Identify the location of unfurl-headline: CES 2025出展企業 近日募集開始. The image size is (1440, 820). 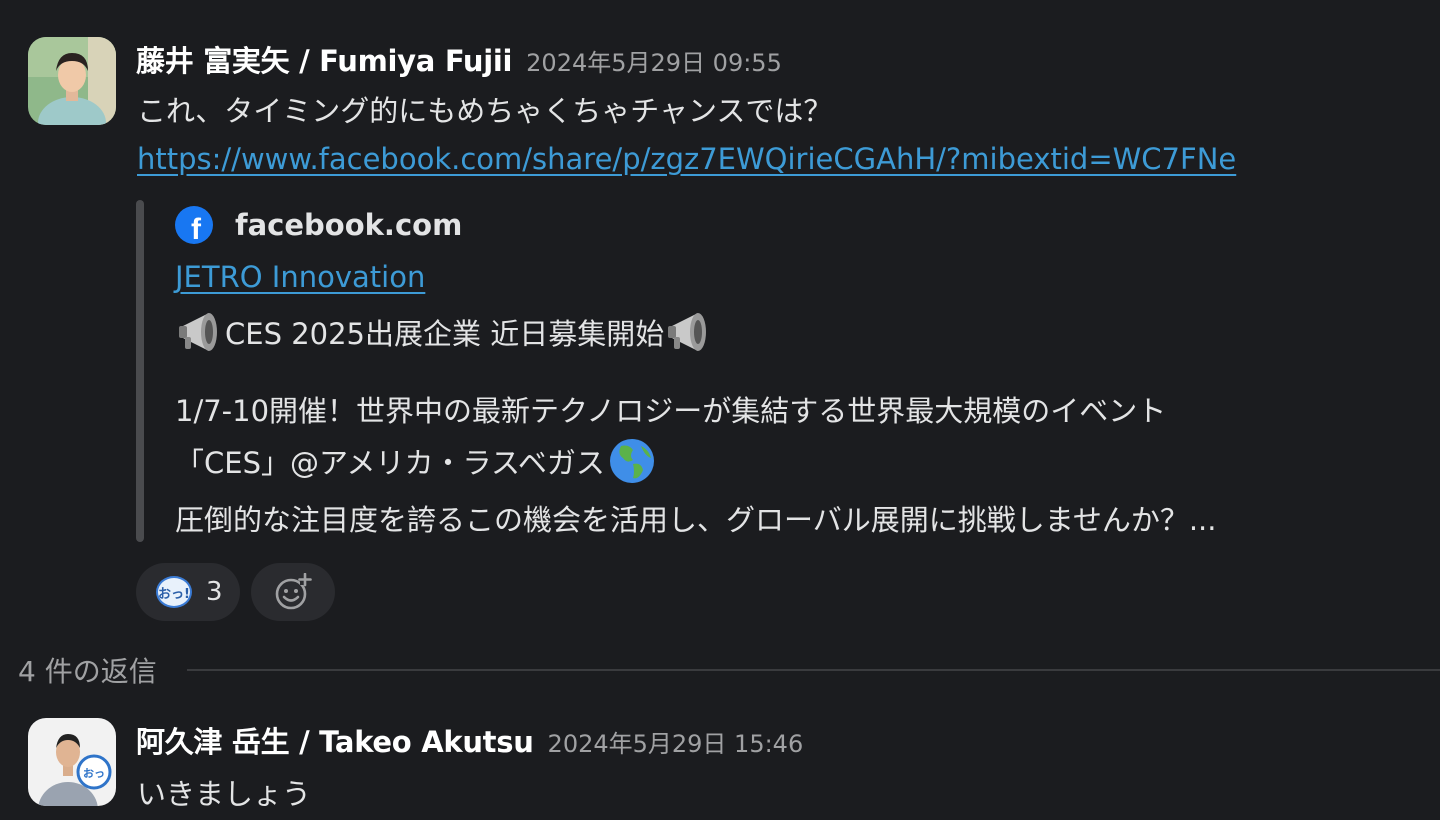
(445, 334).